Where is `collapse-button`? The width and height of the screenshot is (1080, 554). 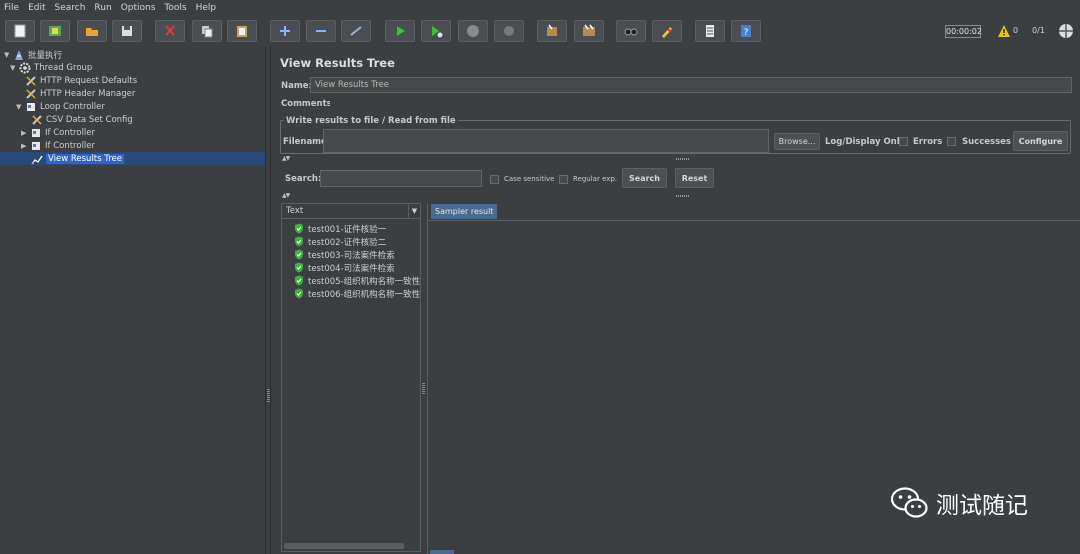 collapse-button is located at coordinates (321, 31).